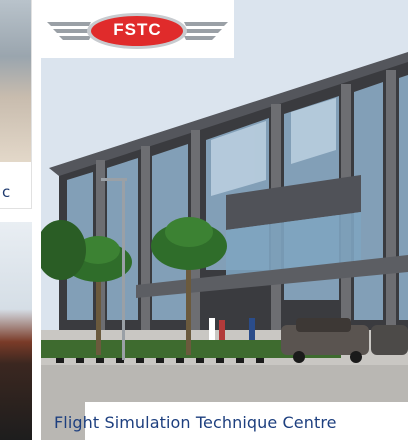 The image size is (408, 440). Describe the element at coordinates (195, 422) in the screenshot. I see `main-caption: Flight Simulation Technique Centre` at that location.